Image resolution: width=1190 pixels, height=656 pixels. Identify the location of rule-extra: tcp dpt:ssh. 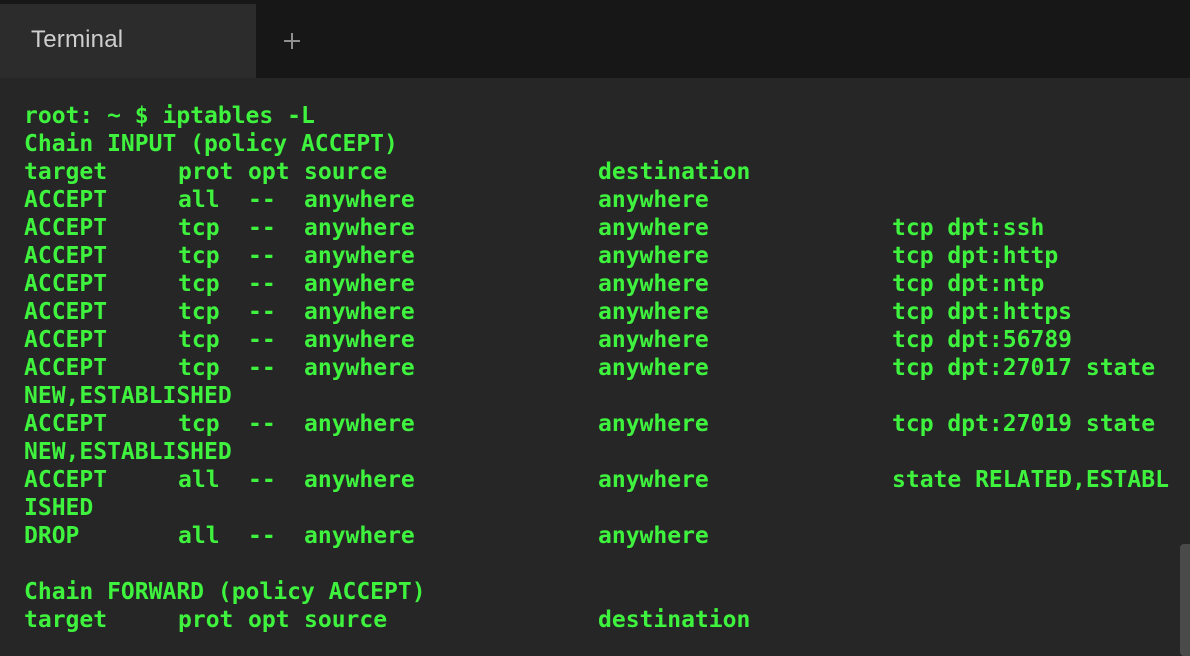
(968, 228).